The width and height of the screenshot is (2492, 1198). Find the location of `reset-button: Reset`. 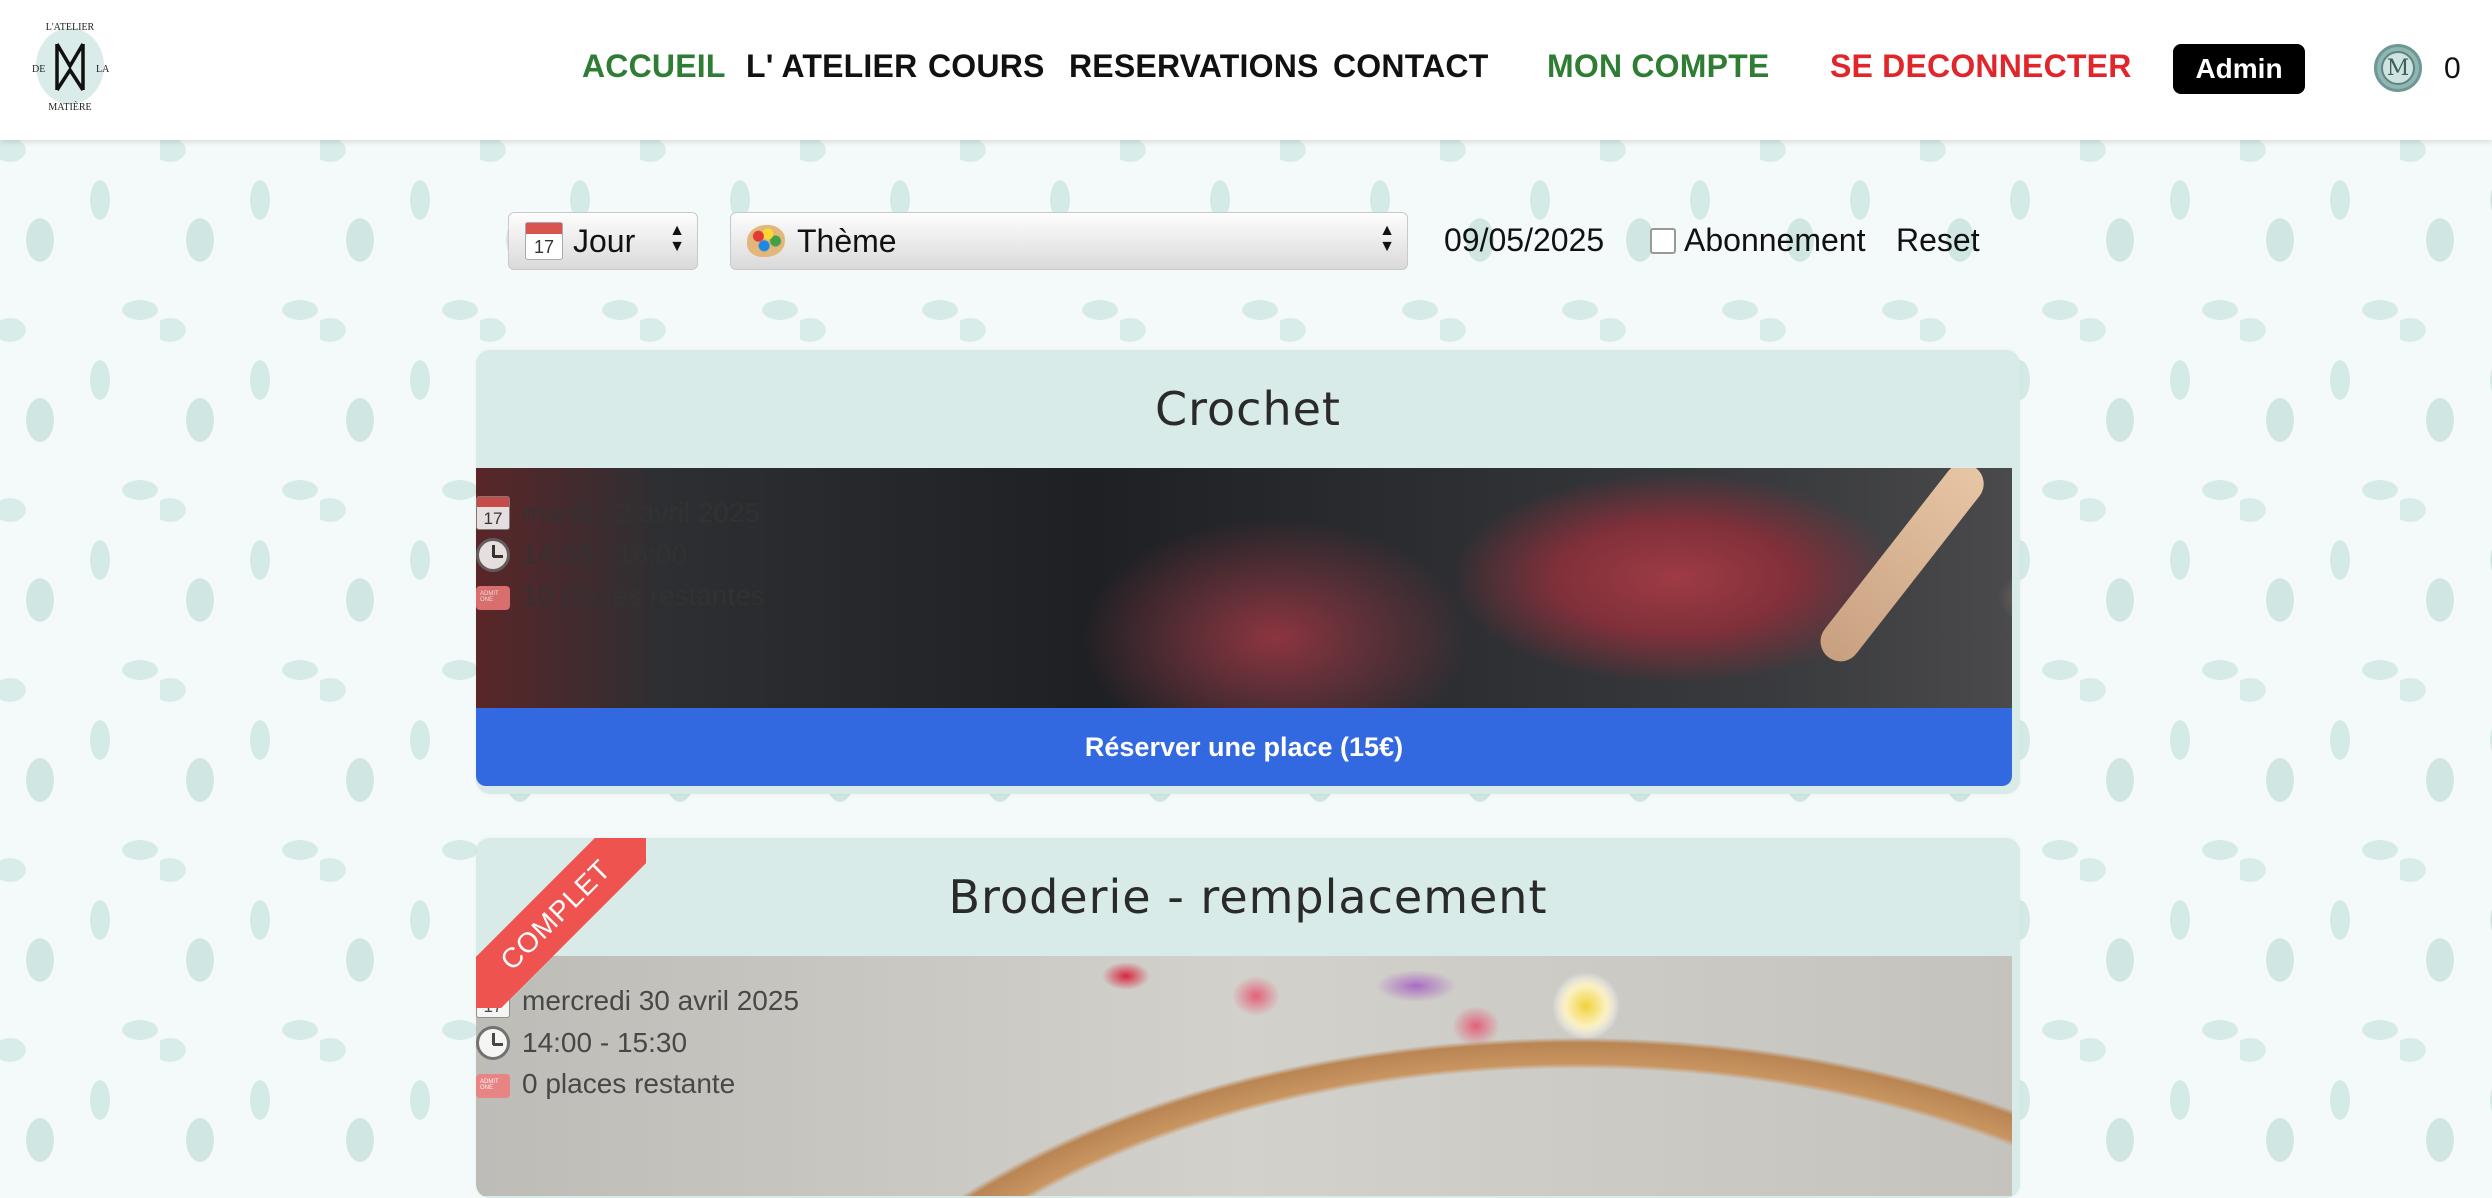

reset-button: Reset is located at coordinates (1938, 240).